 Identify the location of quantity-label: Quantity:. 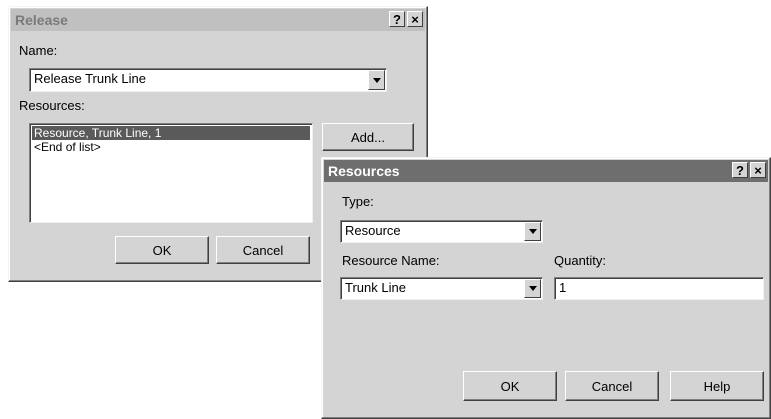
(580, 260).